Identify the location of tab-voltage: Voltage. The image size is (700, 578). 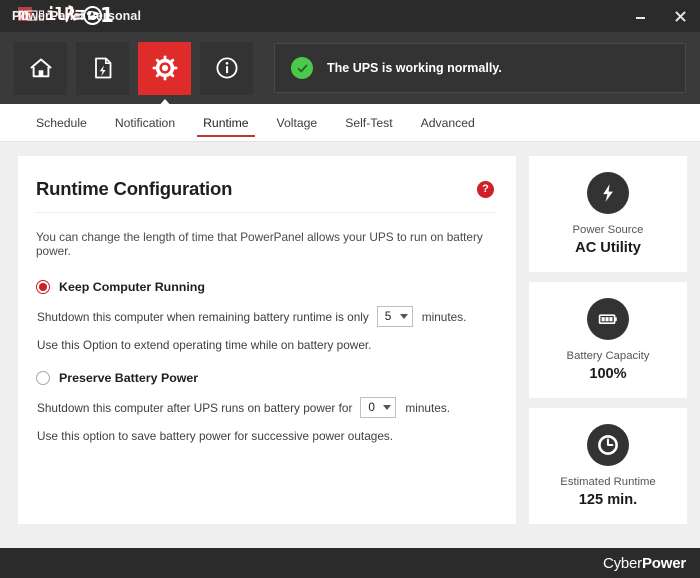
(297, 122).